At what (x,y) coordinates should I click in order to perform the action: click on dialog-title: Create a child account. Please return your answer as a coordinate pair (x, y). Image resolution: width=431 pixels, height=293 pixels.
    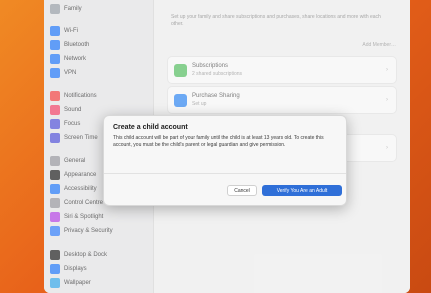
    Looking at the image, I should click on (150, 127).